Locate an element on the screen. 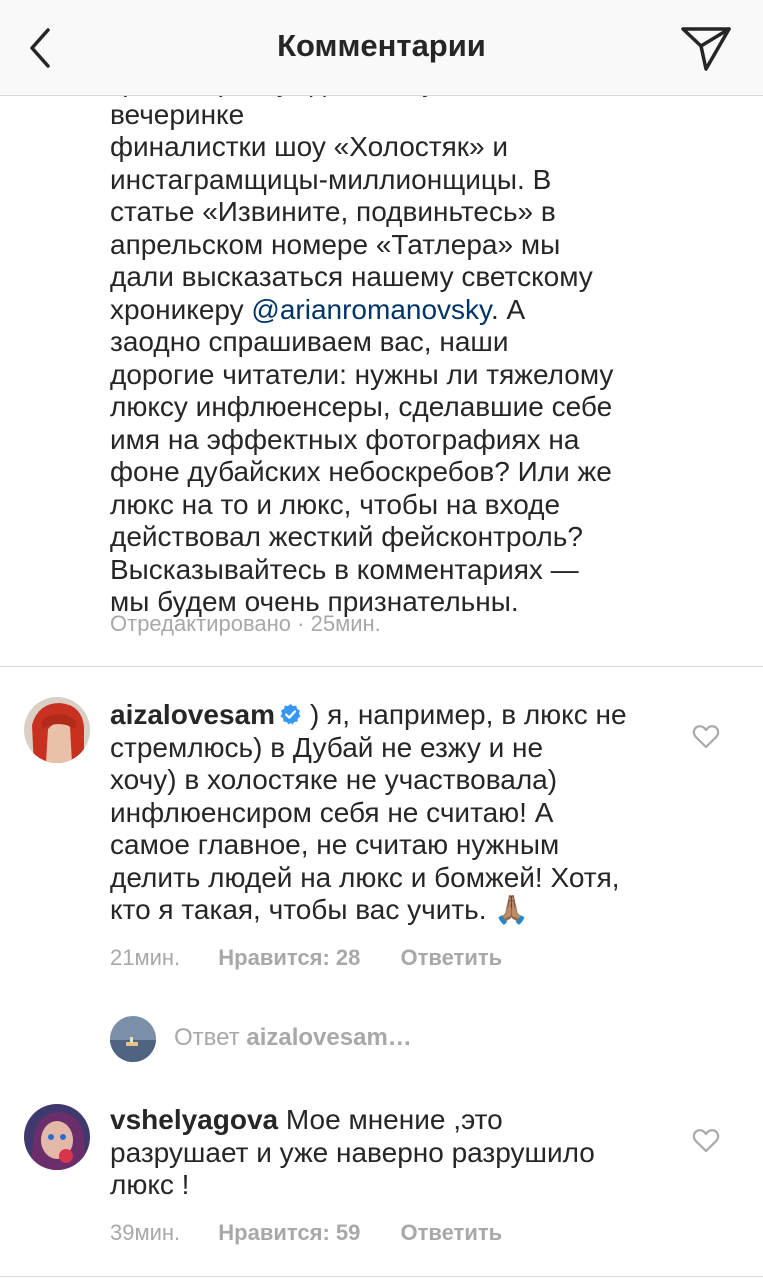 This screenshot has width=763, height=1280. mention-link: @arianromanovsky is located at coordinates (371, 309).